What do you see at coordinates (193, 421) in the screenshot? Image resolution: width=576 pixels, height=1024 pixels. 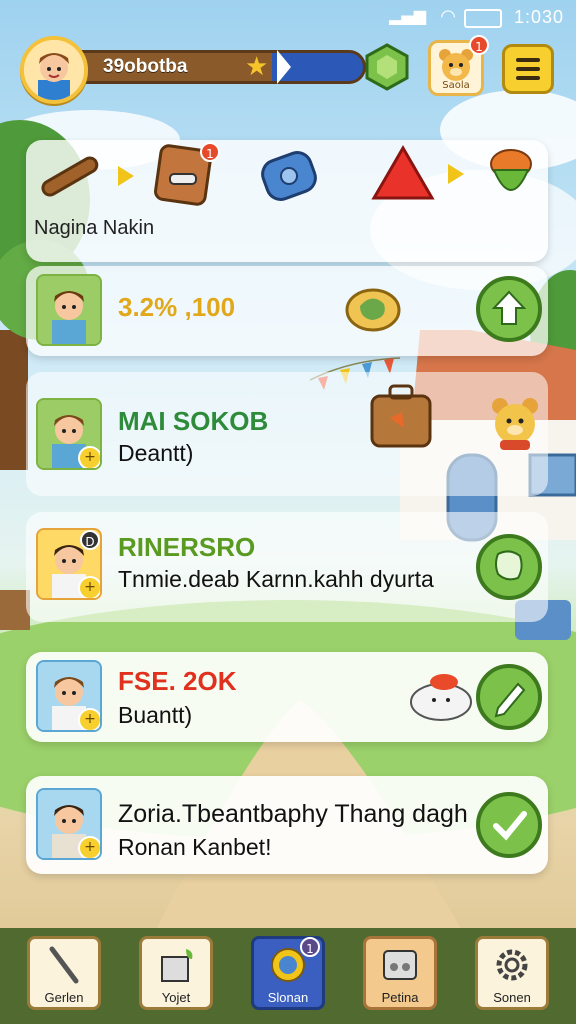 I see `row-heading: MAI SOKOB` at bounding box center [193, 421].